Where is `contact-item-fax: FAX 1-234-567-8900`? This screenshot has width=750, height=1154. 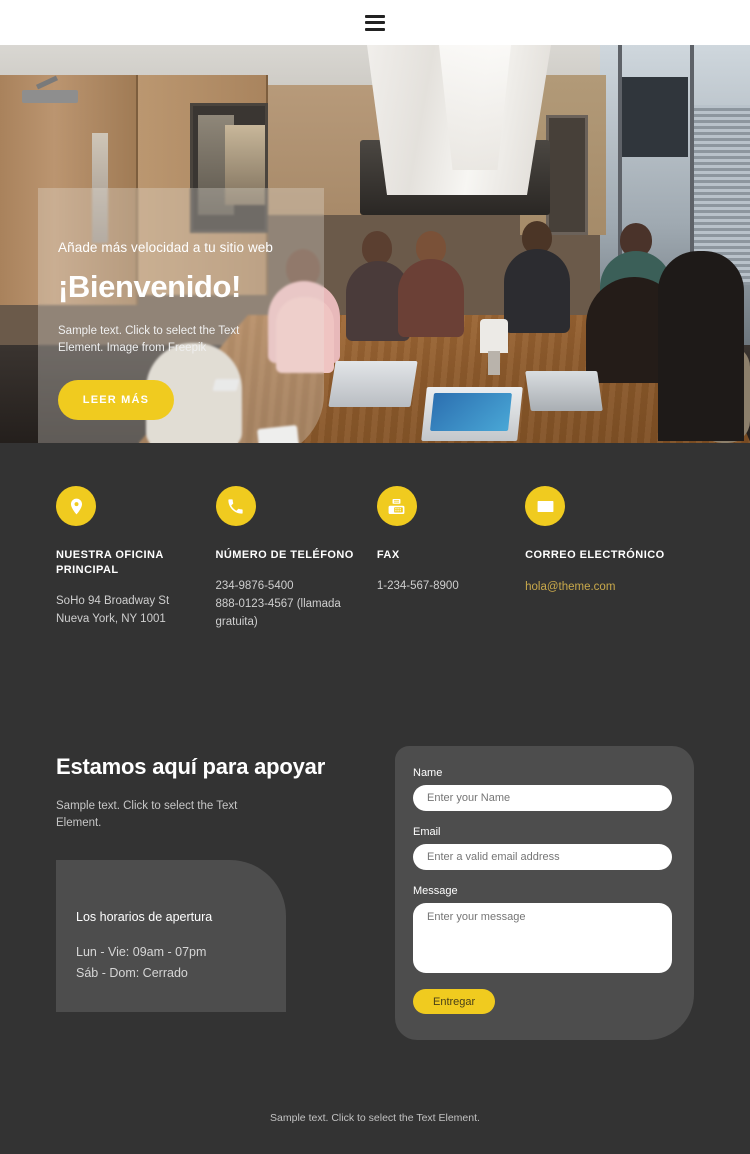 contact-item-fax: FAX 1-234-567-8900 is located at coordinates (450, 558).